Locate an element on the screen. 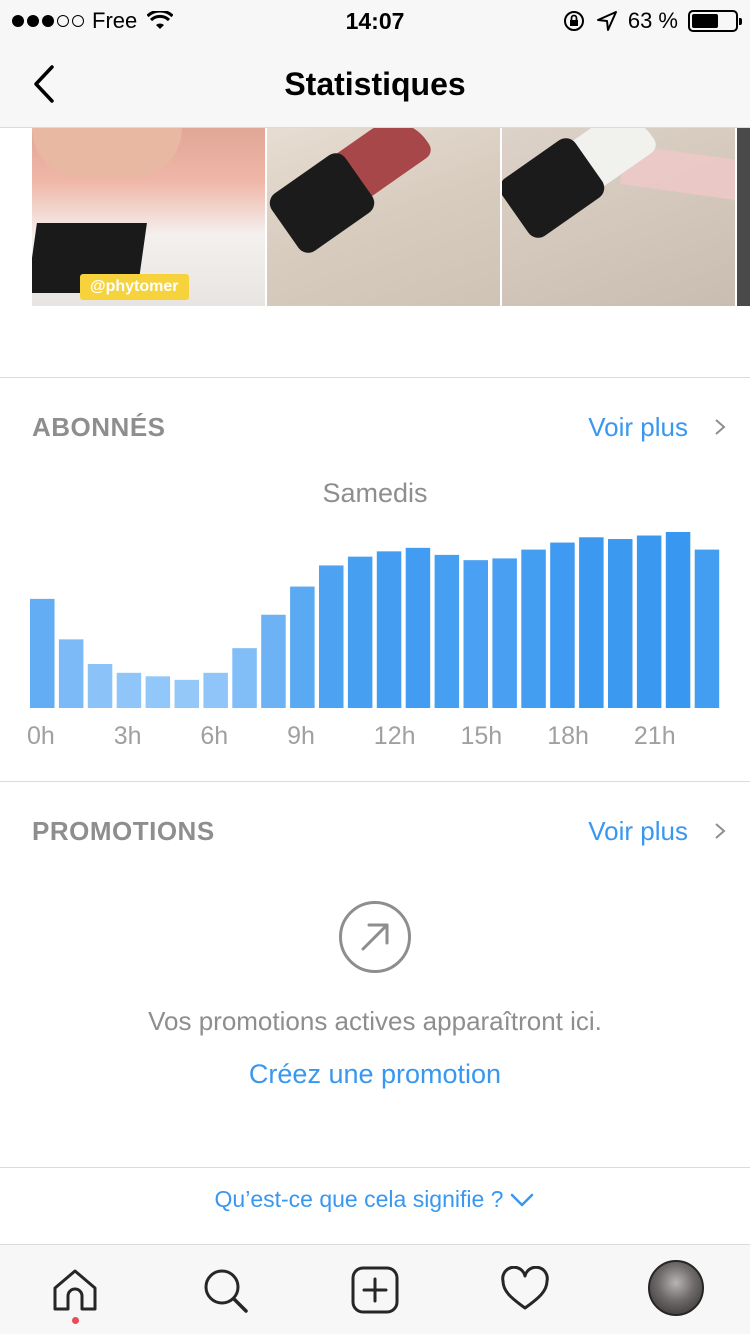 The image size is (750, 1334). chart-bar-4h is located at coordinates (158, 692).